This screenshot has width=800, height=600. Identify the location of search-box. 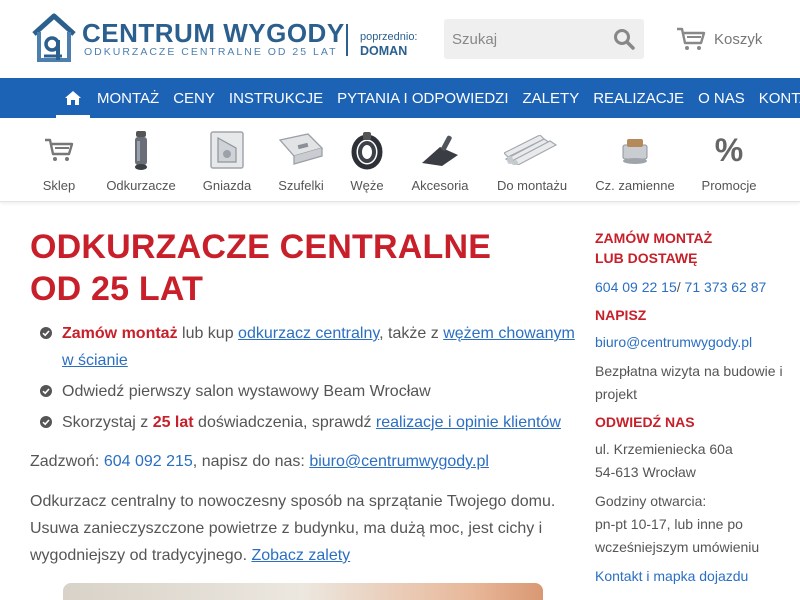
(544, 39).